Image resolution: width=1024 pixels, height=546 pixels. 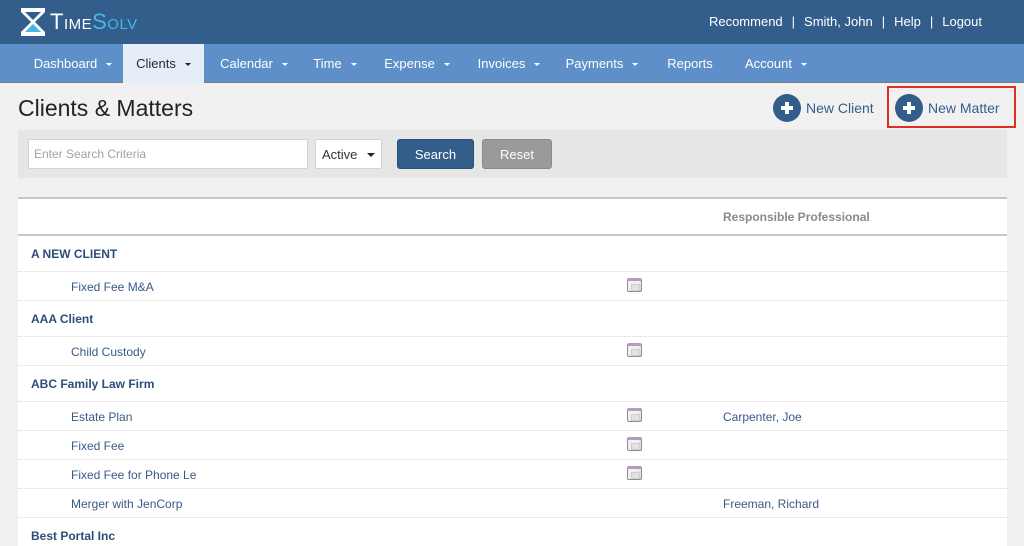 I want to click on column-header-responsible-professional: Responsible Professional, so click(x=796, y=217).